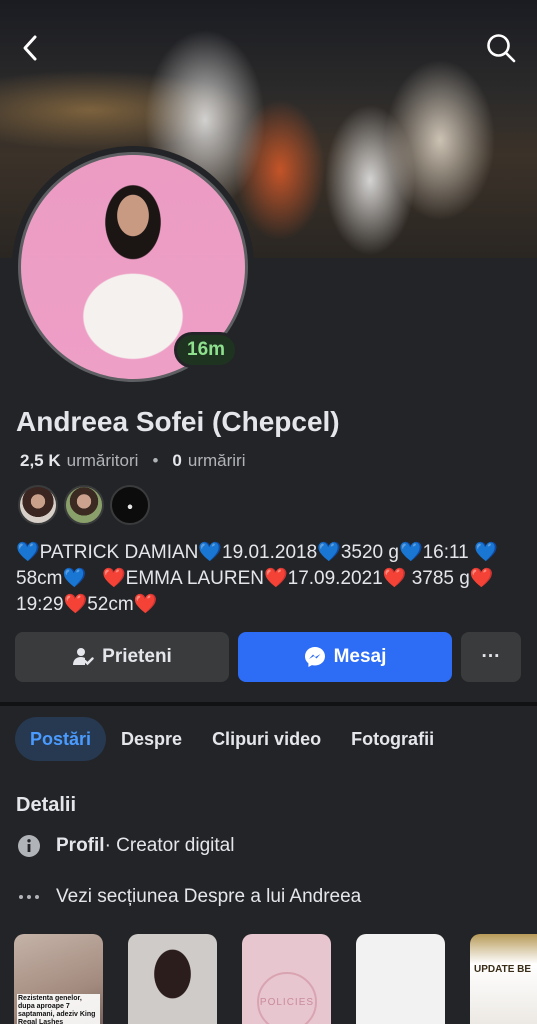 The width and height of the screenshot is (537, 1024). What do you see at coordinates (209, 896) in the screenshot?
I see `see-about-text: Vezi secțiunea Despre a lui Andreea` at bounding box center [209, 896].